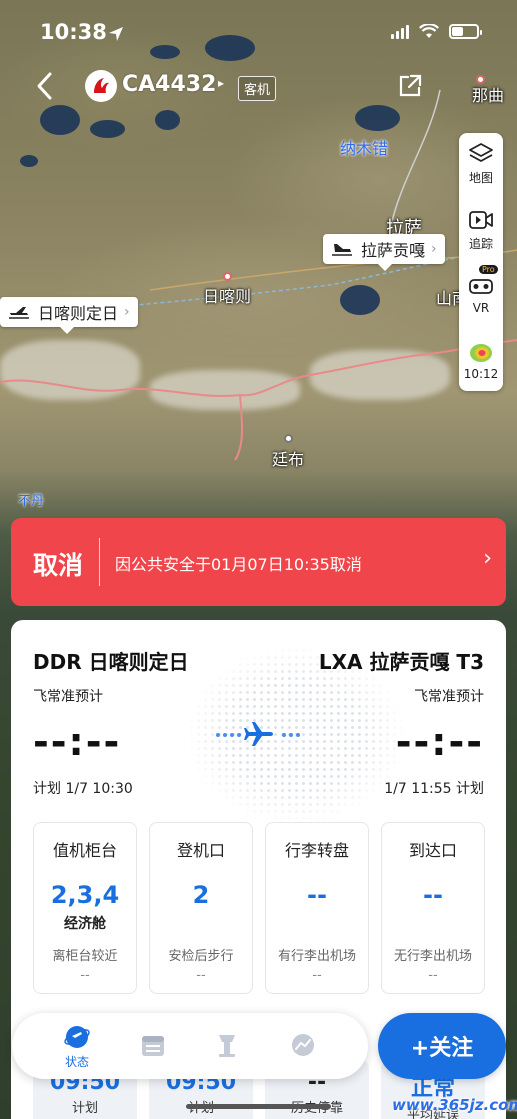  I want to click on departure-callout: 日喀则定日 ›, so click(69, 315).